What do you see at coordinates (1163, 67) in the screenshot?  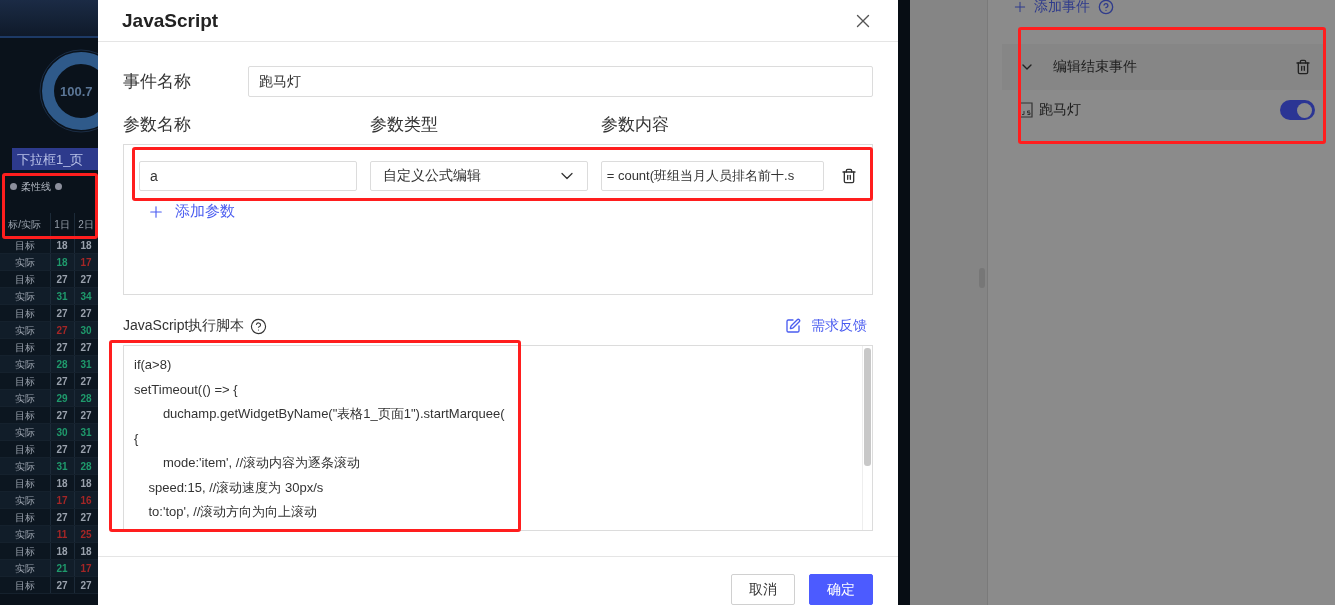 I see `event-group-header: 编辑结束事件` at bounding box center [1163, 67].